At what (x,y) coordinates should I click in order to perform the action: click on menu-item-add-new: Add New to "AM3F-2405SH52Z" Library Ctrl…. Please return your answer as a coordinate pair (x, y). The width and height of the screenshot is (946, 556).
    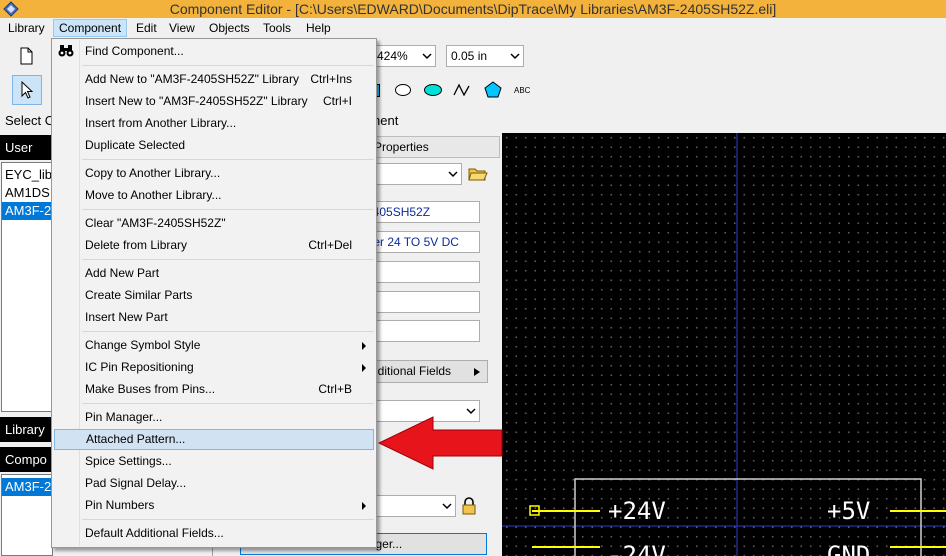
    Looking at the image, I should click on (214, 79).